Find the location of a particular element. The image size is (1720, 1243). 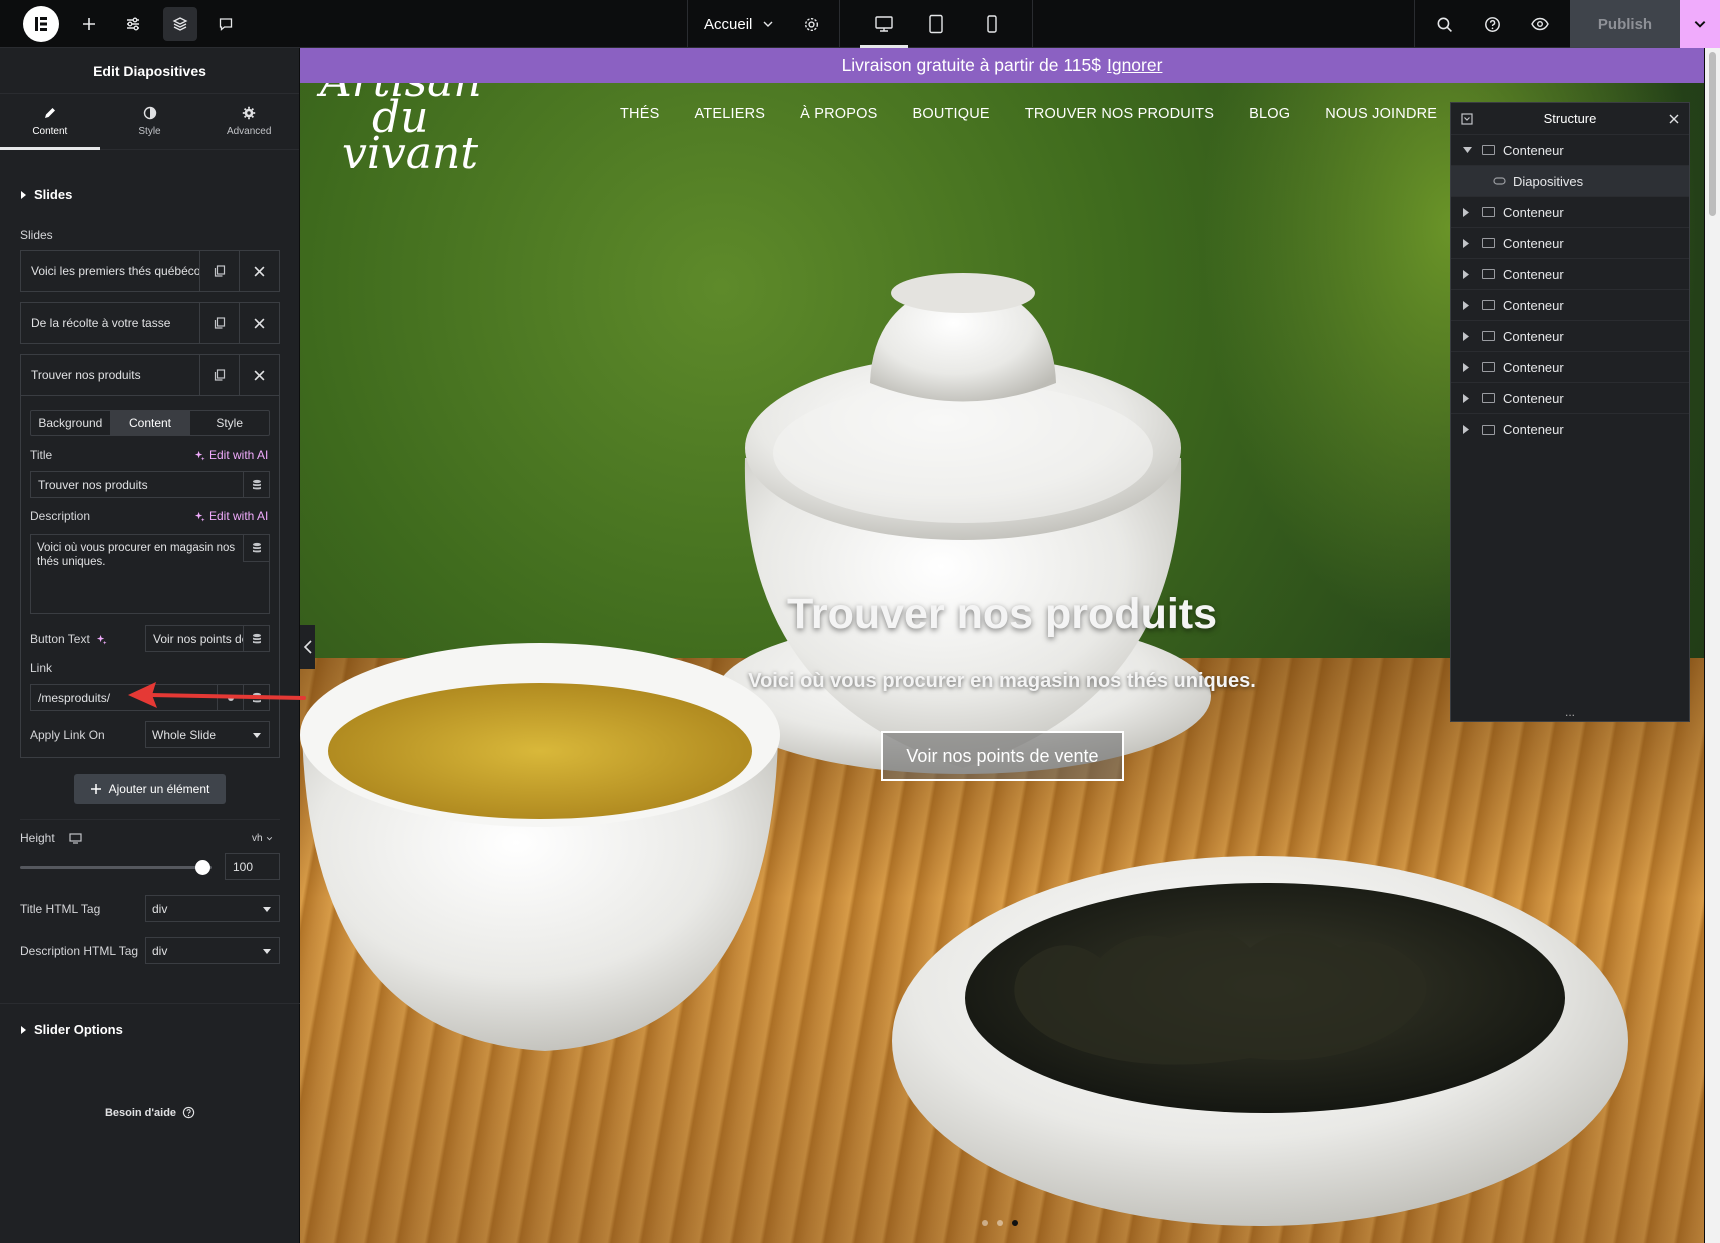

description-edit-with-ai-button: Edit with AI is located at coordinates (231, 516).